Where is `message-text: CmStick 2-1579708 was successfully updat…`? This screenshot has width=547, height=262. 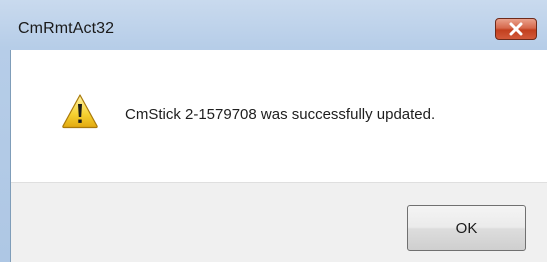 message-text: CmStick 2-1579708 was successfully updat… is located at coordinates (280, 114).